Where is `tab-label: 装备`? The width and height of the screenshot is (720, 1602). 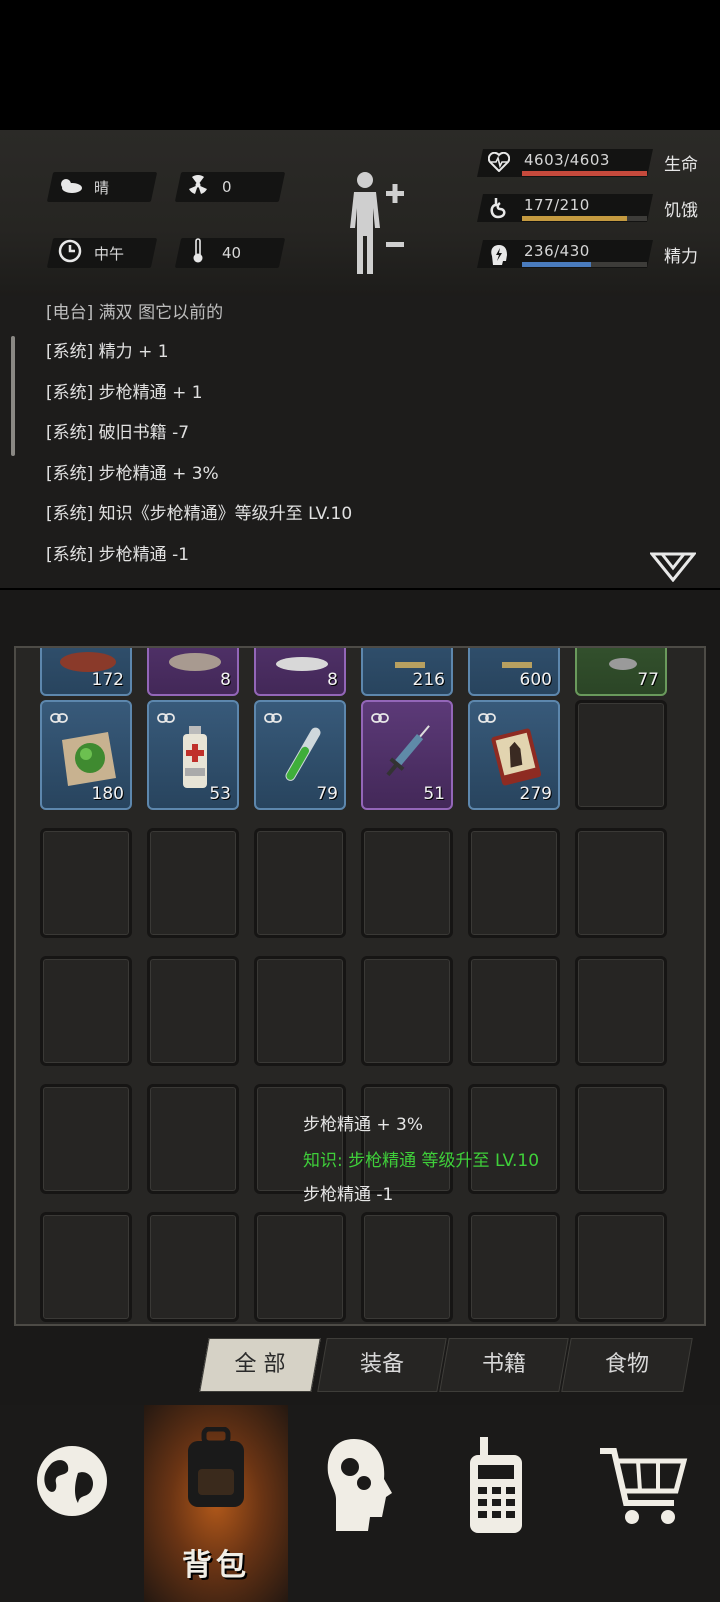 tab-label: 装备 is located at coordinates (381, 1364).